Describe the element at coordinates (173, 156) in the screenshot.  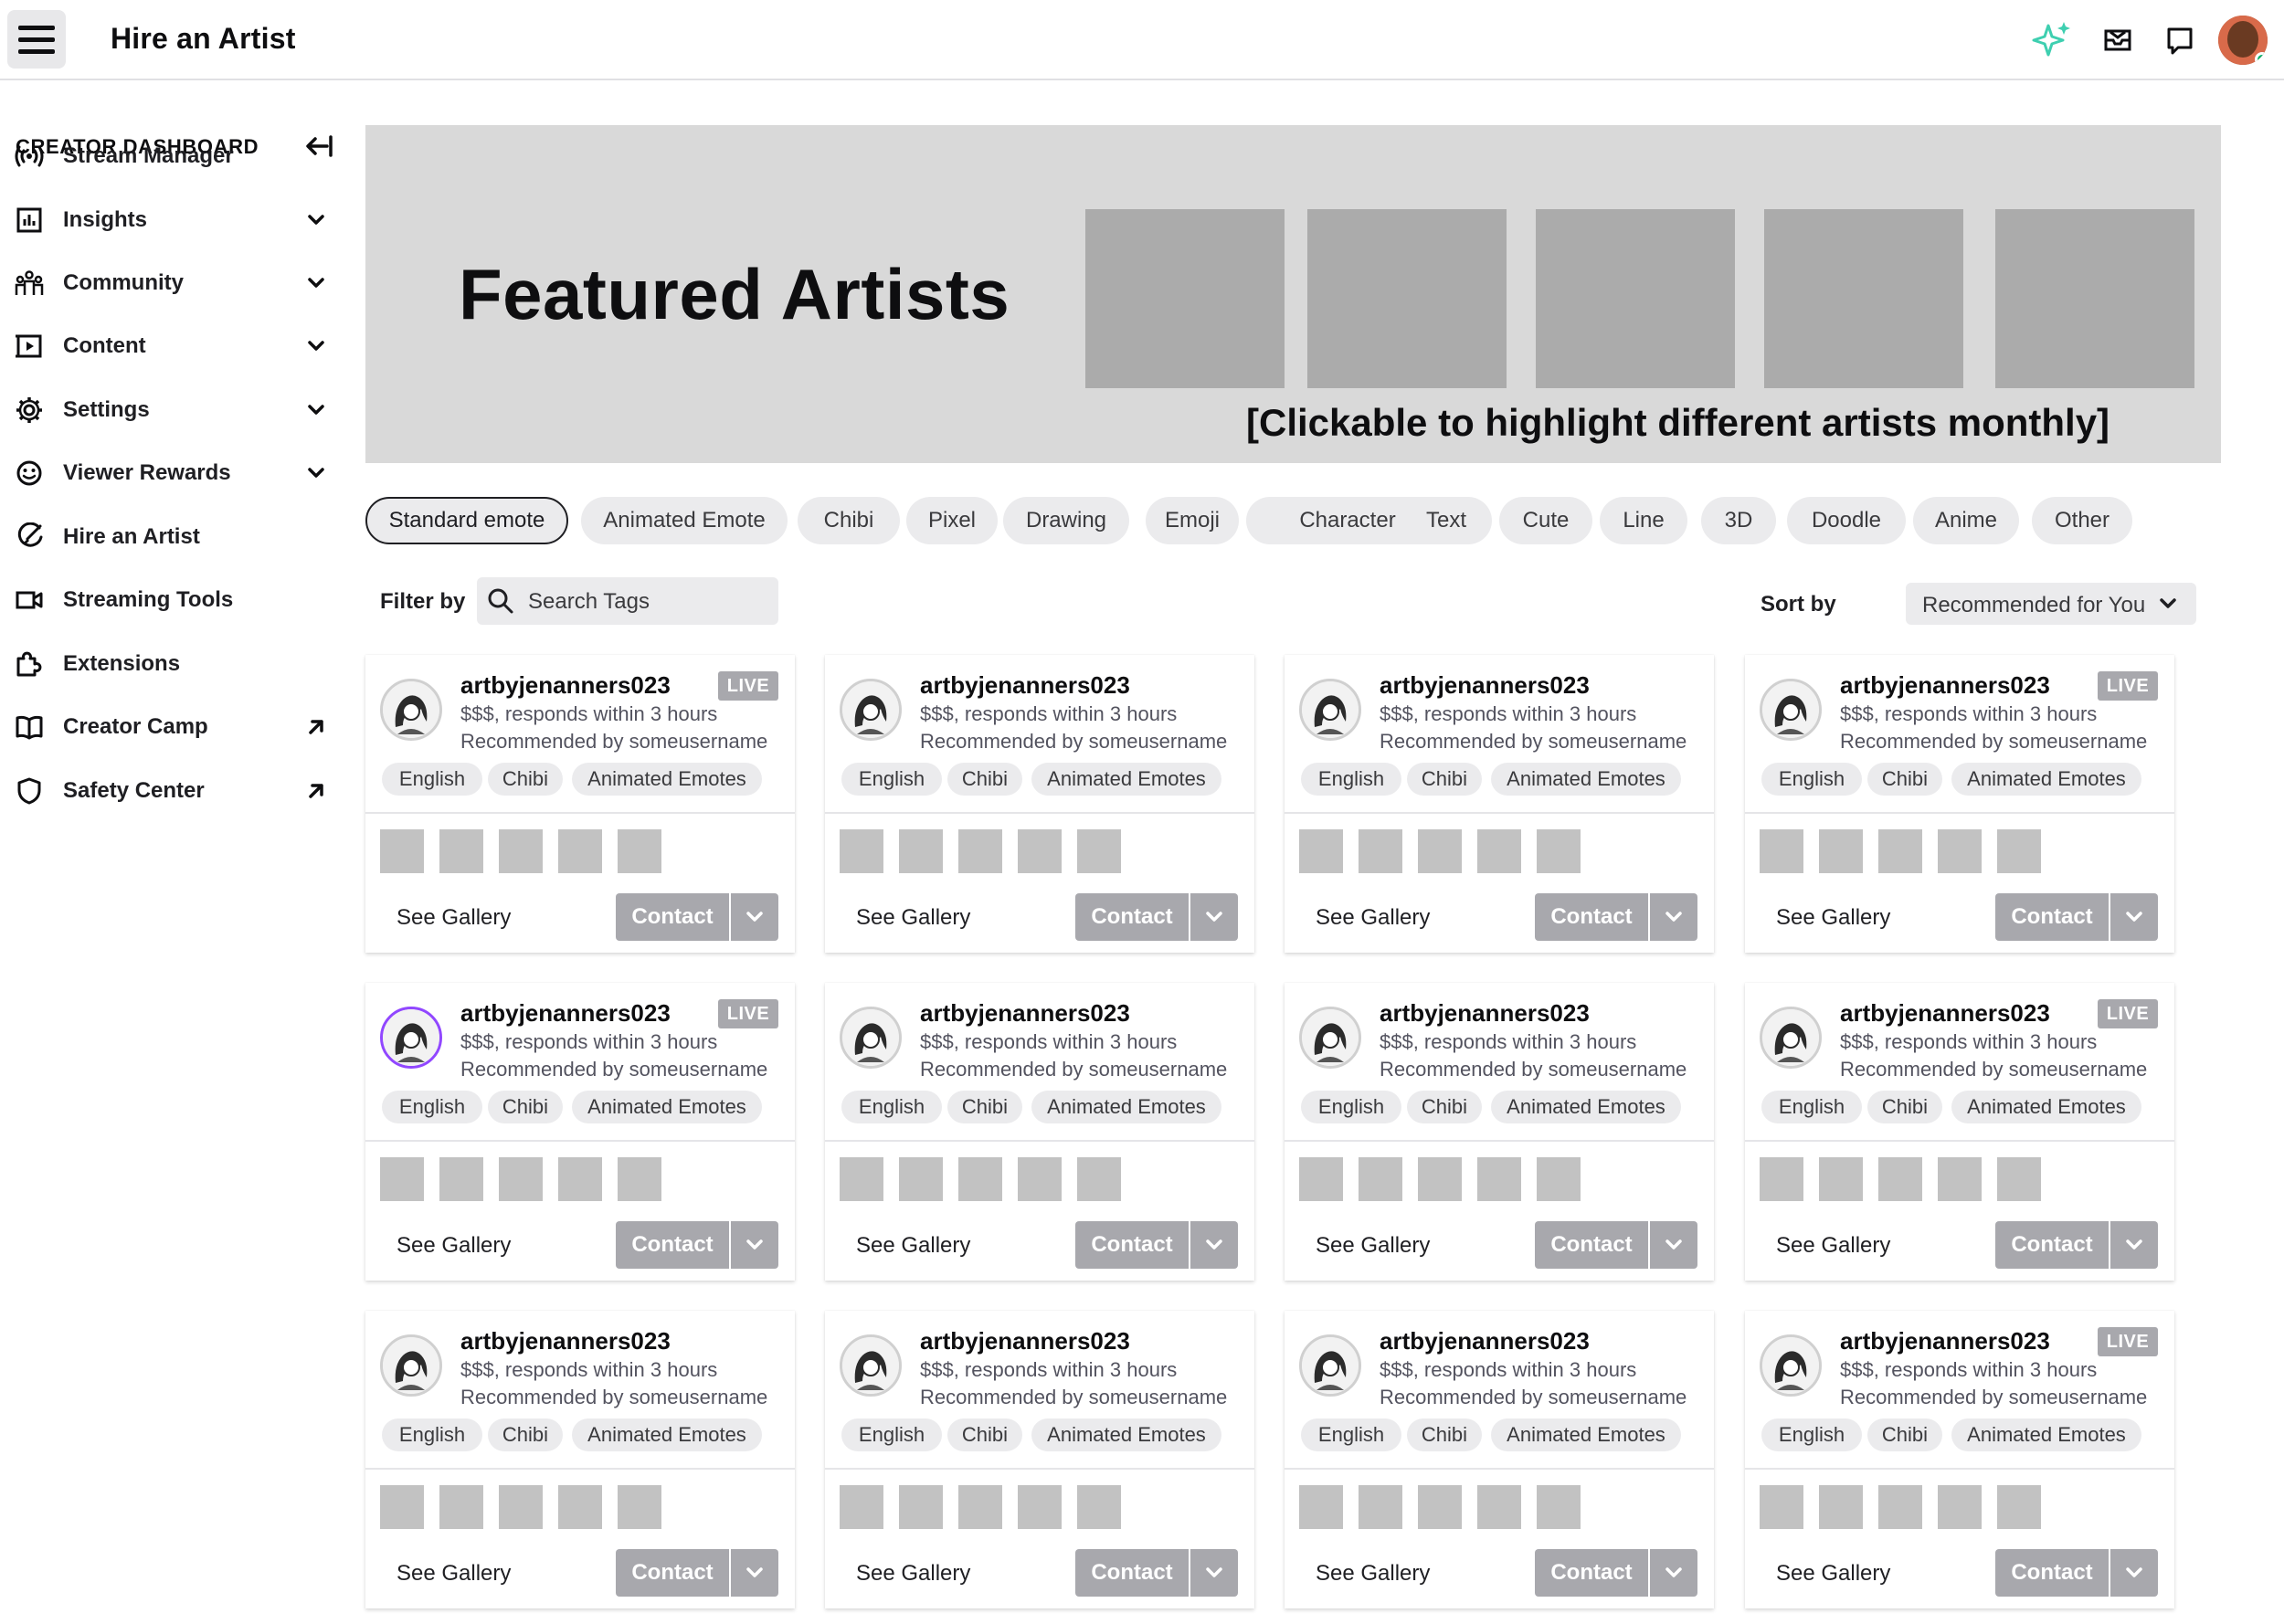
I see `sidebar-item-stream-manager: Stream Manager` at that location.